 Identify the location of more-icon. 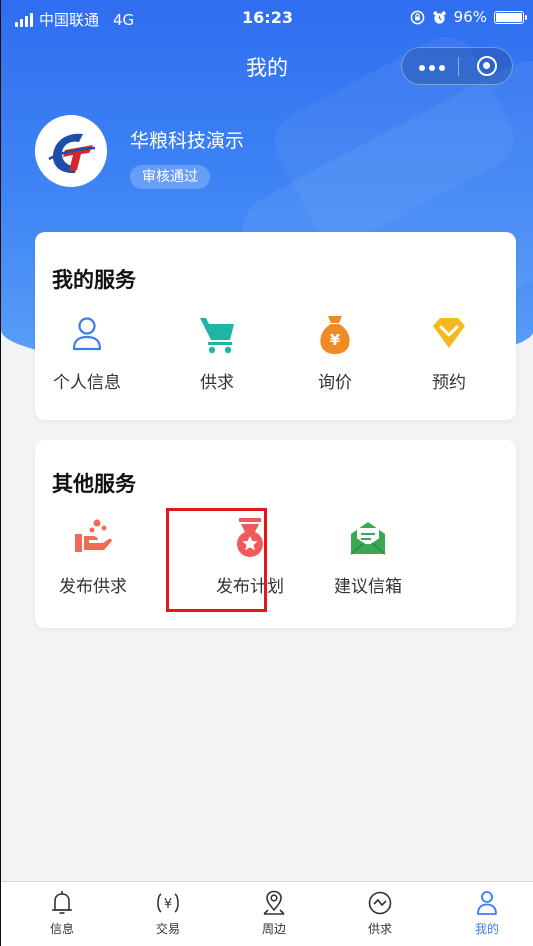
(432, 68).